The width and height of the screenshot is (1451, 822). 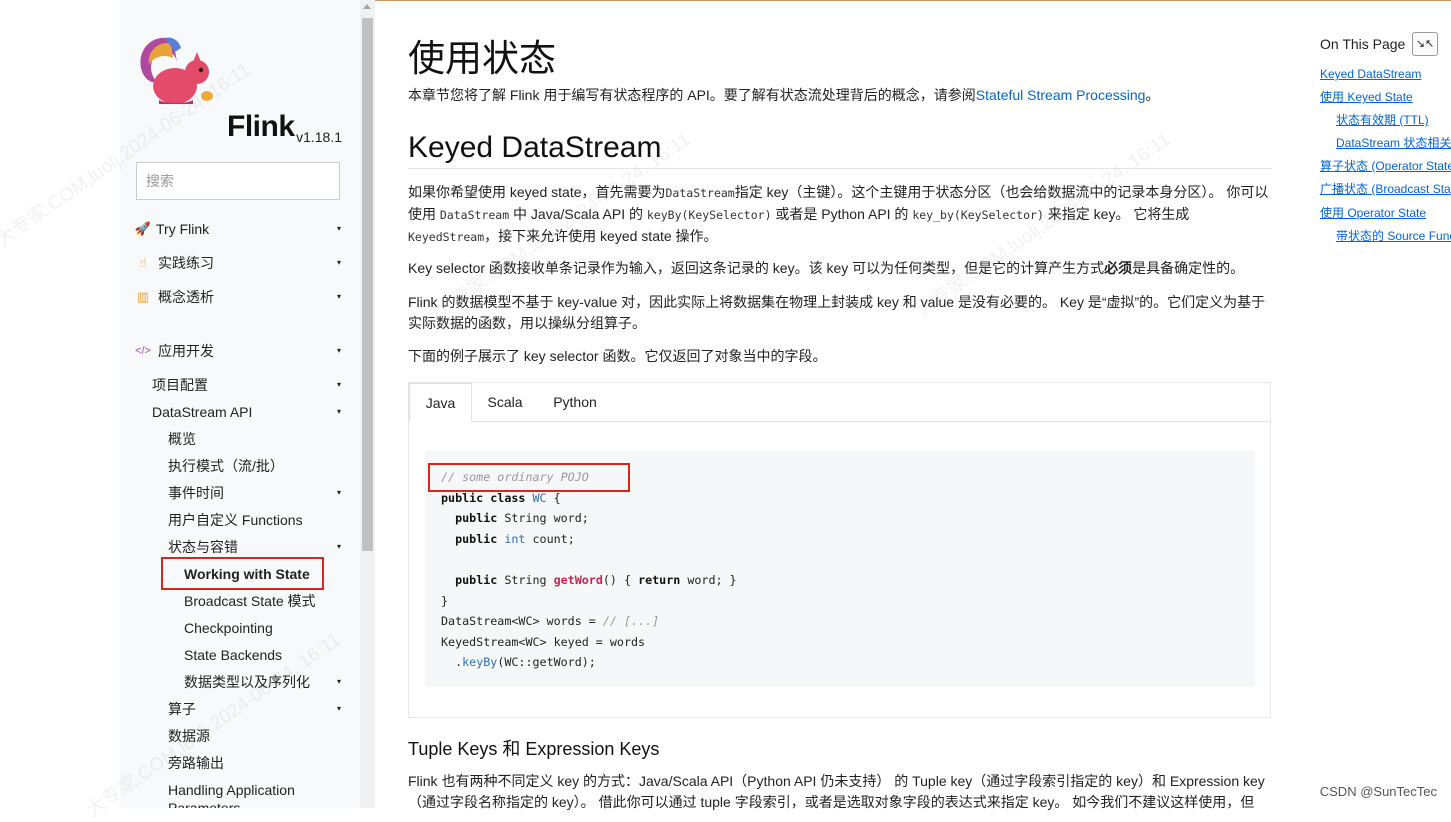 I want to click on code-type: int, so click(x=515, y=538).